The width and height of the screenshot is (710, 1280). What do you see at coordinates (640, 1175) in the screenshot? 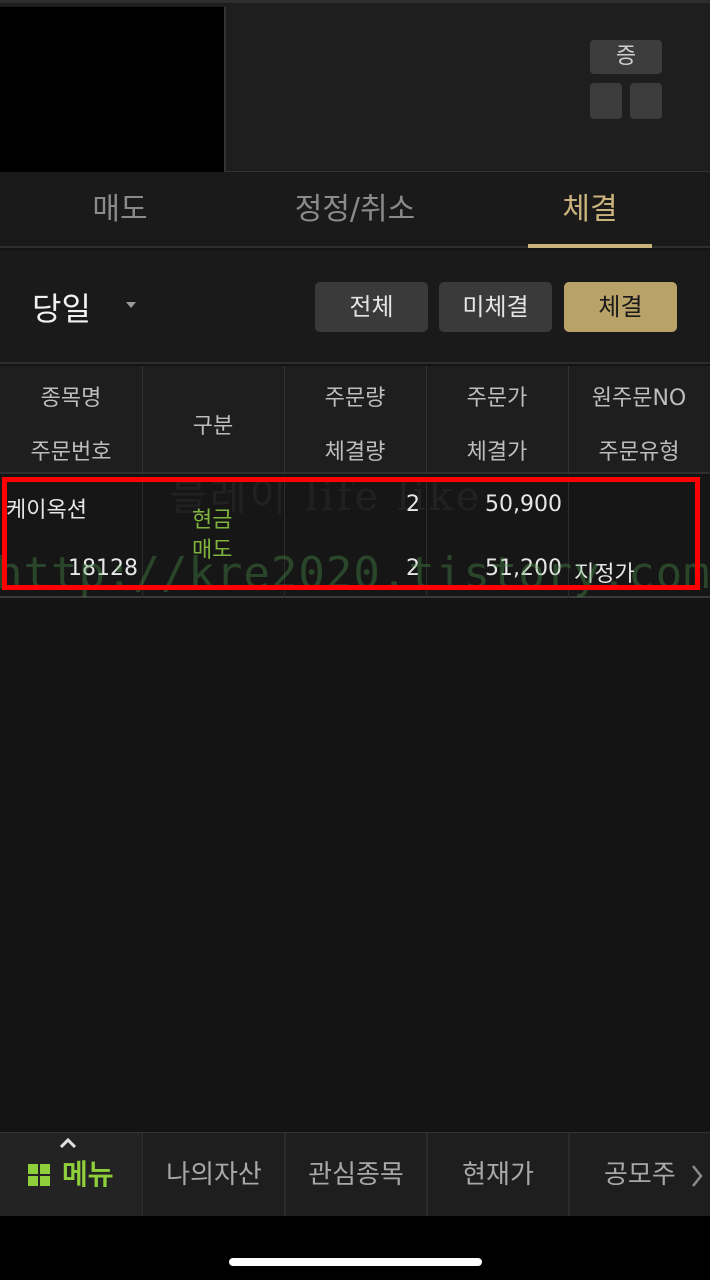
I see `nav-ipo: 공모주` at bounding box center [640, 1175].